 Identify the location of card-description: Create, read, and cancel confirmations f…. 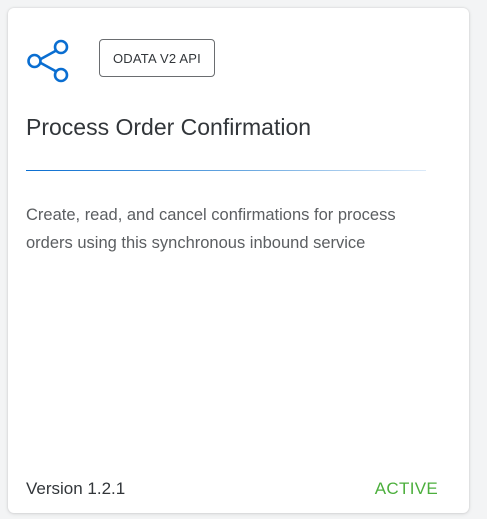
(211, 229).